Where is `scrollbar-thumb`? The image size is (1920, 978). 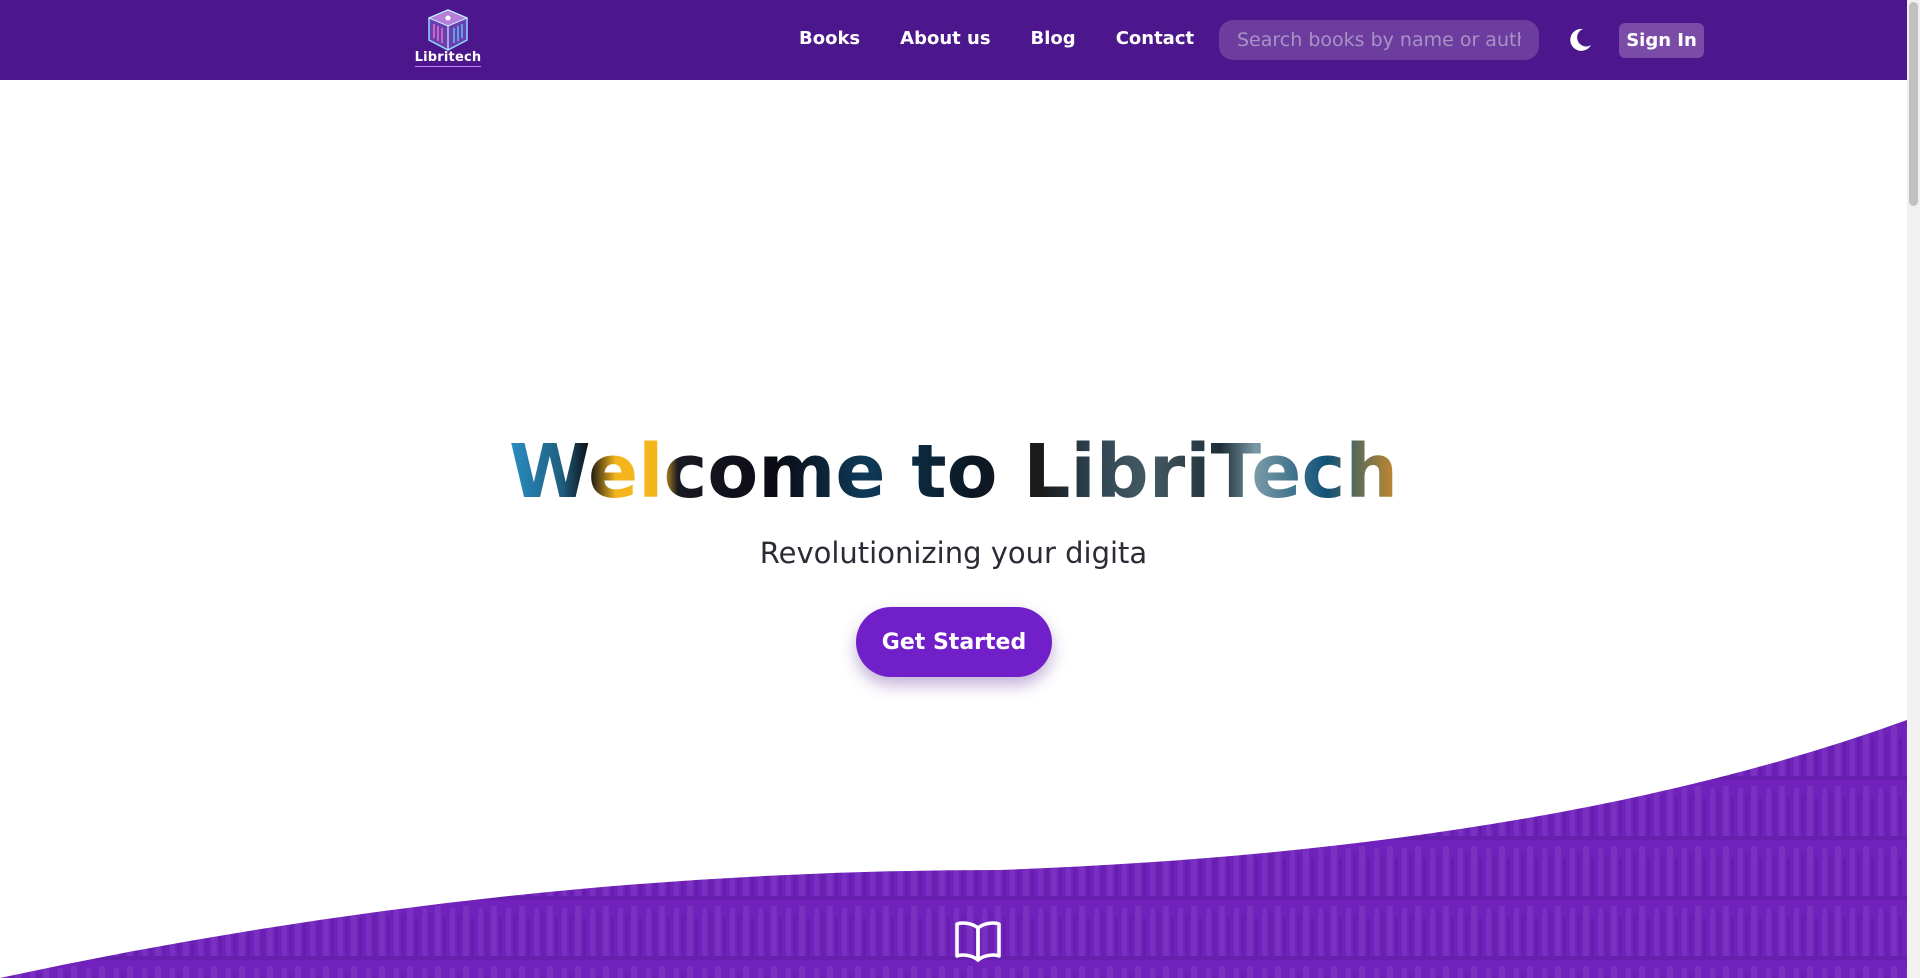 scrollbar-thumb is located at coordinates (1913, 104).